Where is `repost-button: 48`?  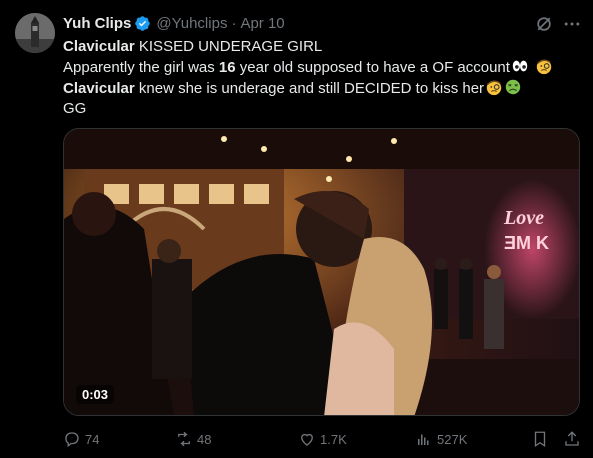
repost-button: 48 is located at coordinates (193, 439).